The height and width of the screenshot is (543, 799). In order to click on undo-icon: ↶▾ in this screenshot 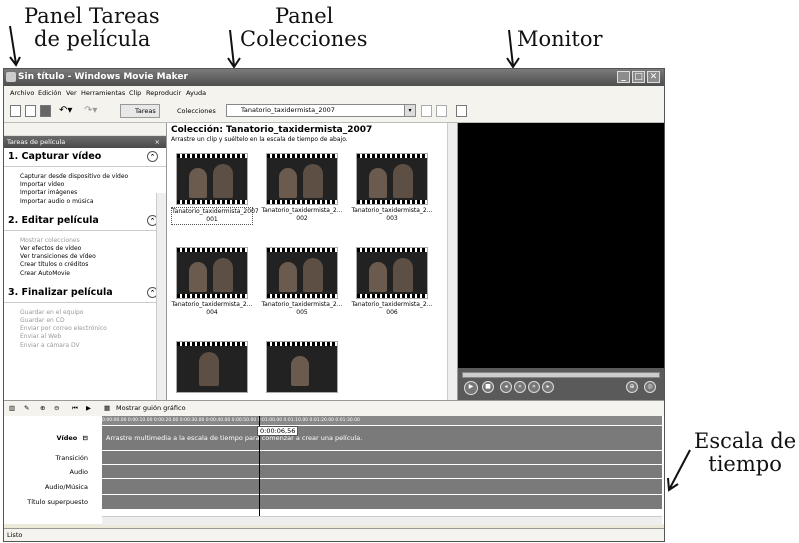, I will do `click(65, 111)`.